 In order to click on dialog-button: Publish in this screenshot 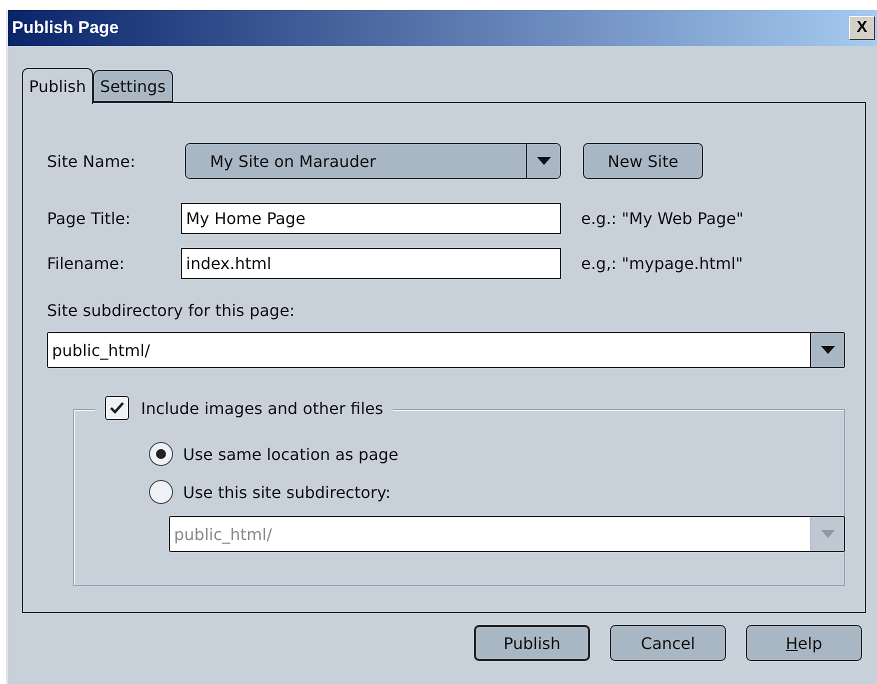, I will do `click(532, 643)`.